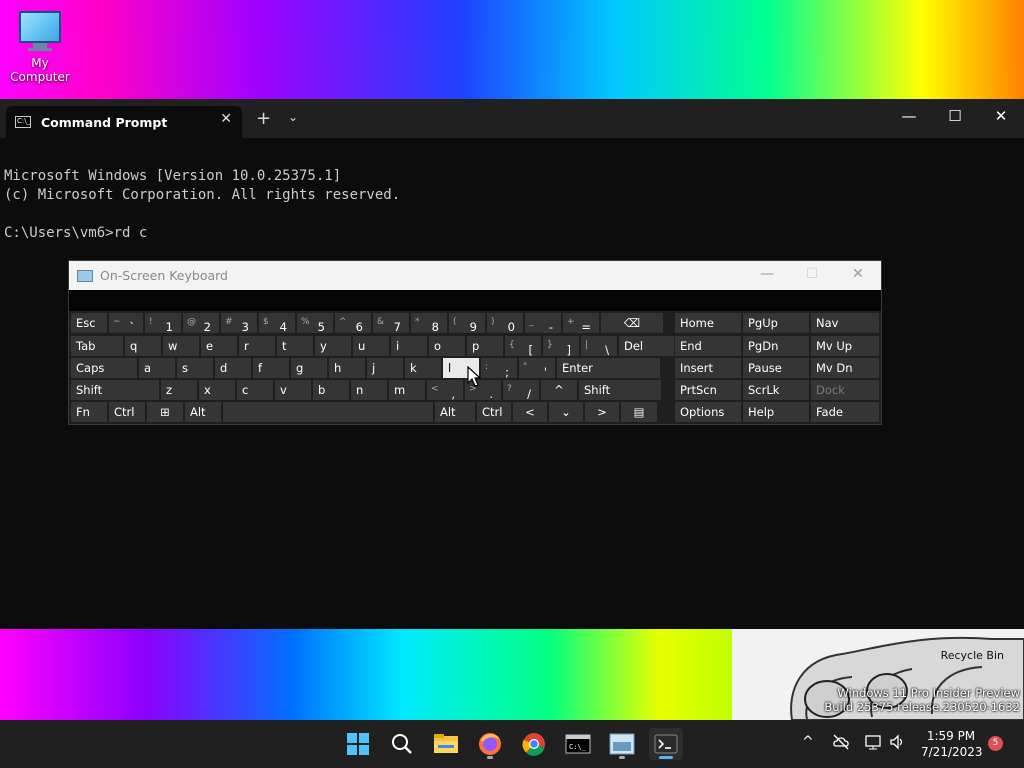 Image resolution: width=1024 pixels, height=768 pixels. I want to click on my-computer-desktop-icon: My Computer, so click(40, 46).